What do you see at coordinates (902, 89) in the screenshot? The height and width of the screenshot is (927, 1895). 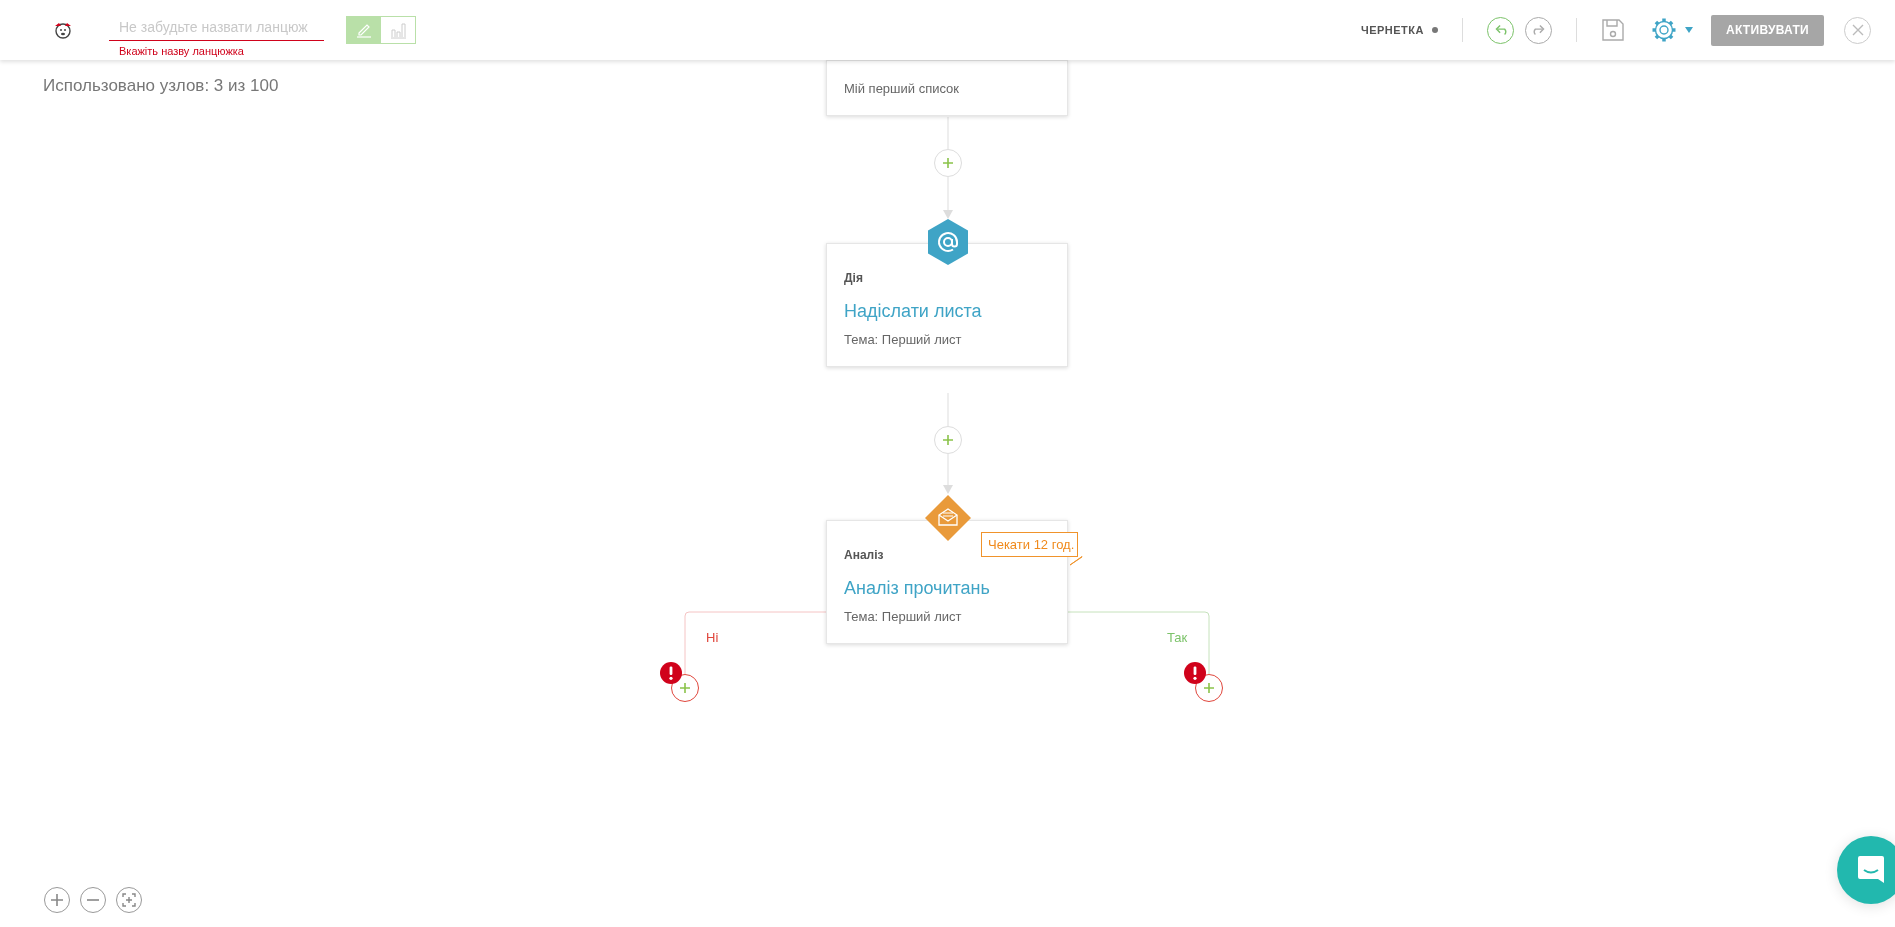 I see `node-detail: Мій перший список` at bounding box center [902, 89].